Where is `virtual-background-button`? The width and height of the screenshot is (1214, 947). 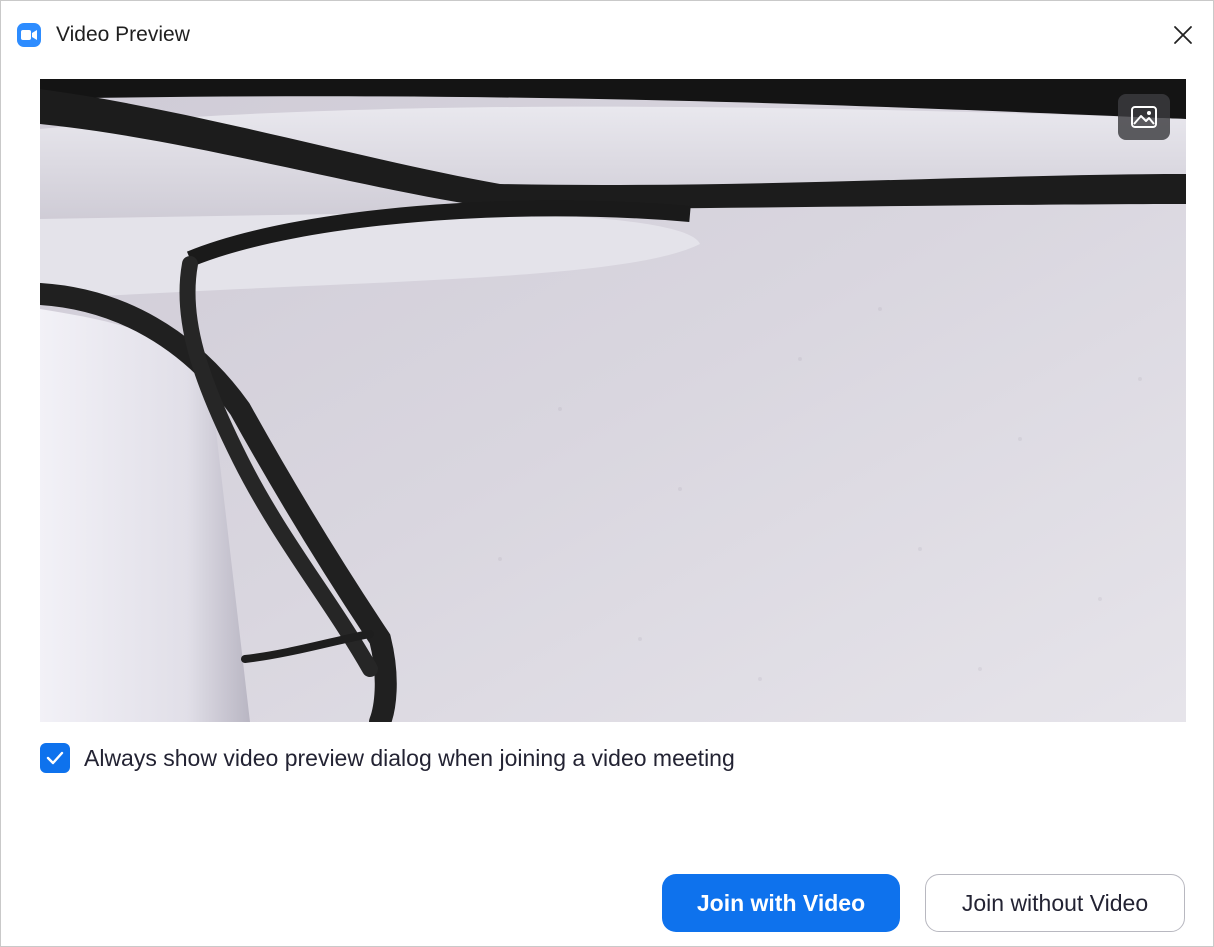
virtual-background-button is located at coordinates (1144, 117).